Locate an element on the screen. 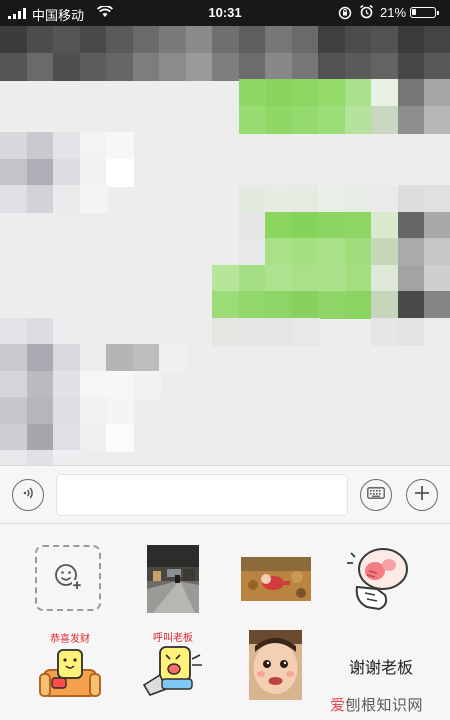 The width and height of the screenshot is (450, 720). sticker-peach-hand is located at coordinates (380, 579).